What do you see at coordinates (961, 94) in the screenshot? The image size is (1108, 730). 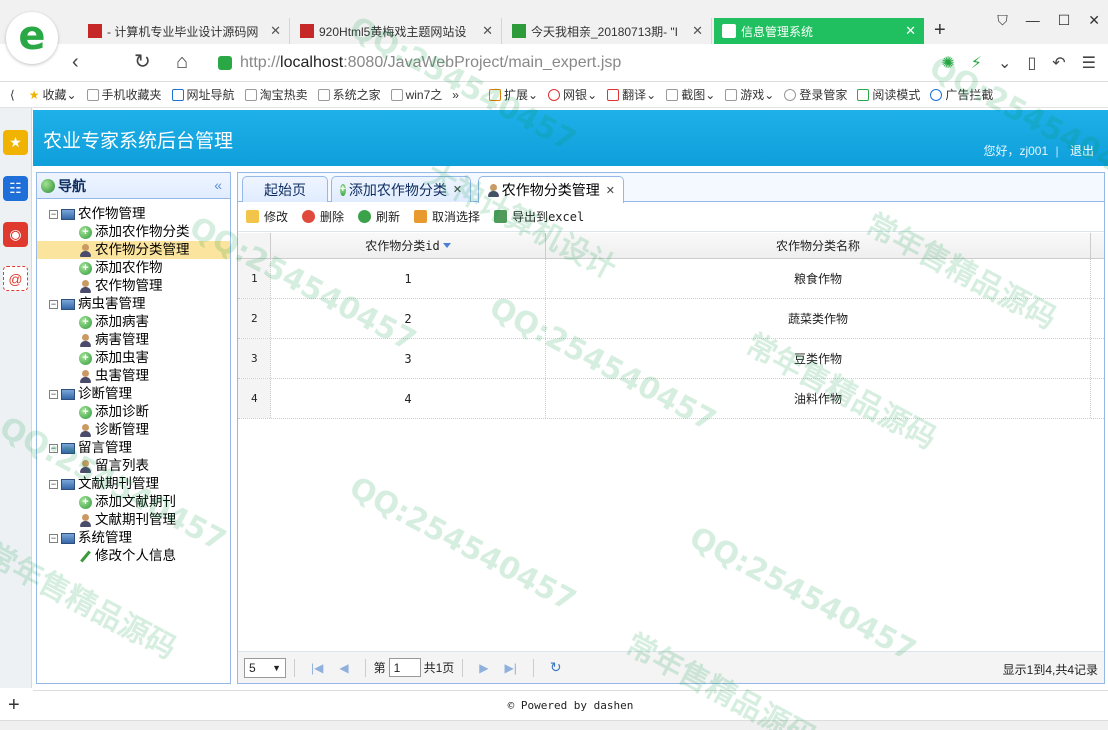 I see `toolbar-adblock: 广告拦截` at bounding box center [961, 94].